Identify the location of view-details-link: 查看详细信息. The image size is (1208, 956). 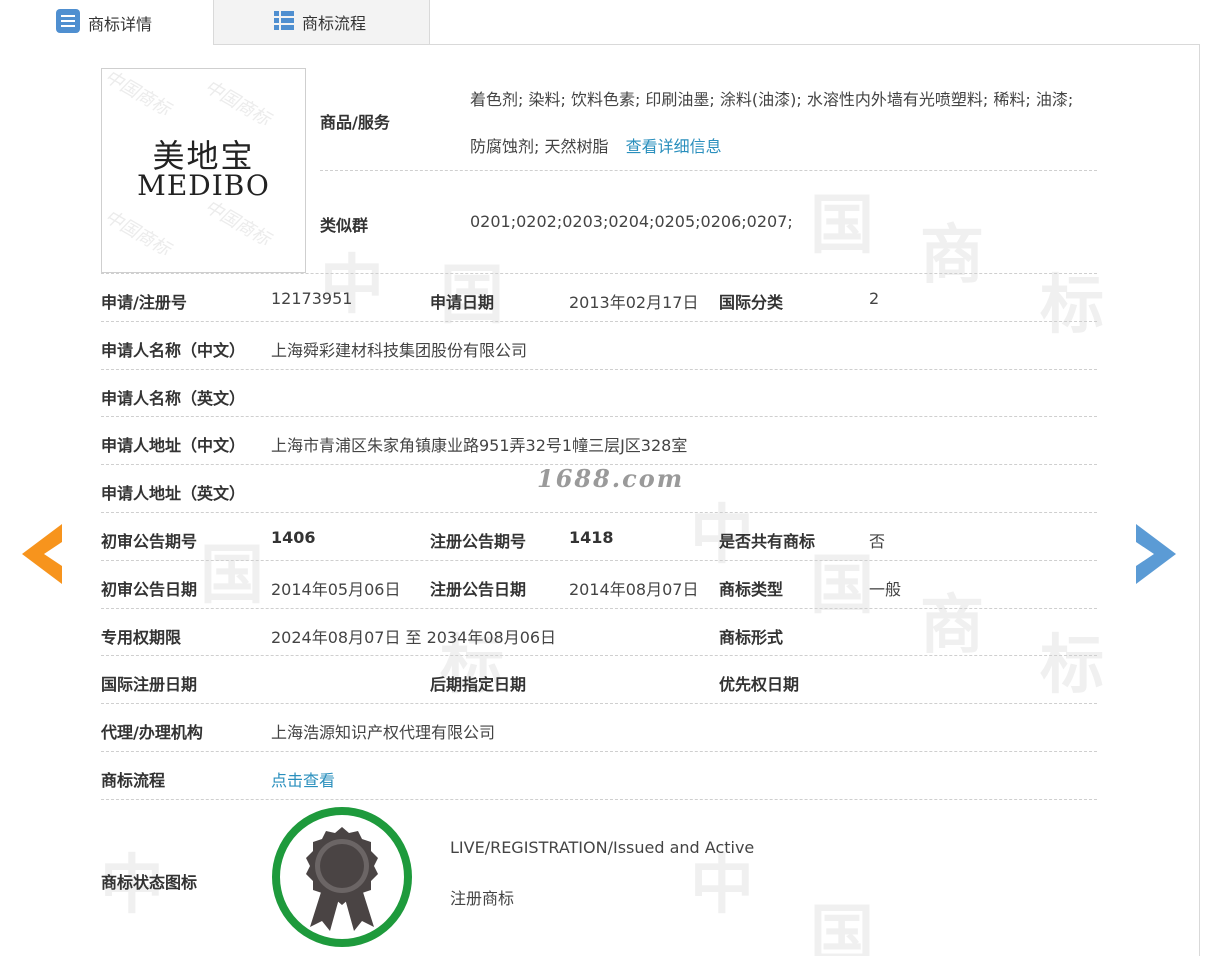
(674, 146).